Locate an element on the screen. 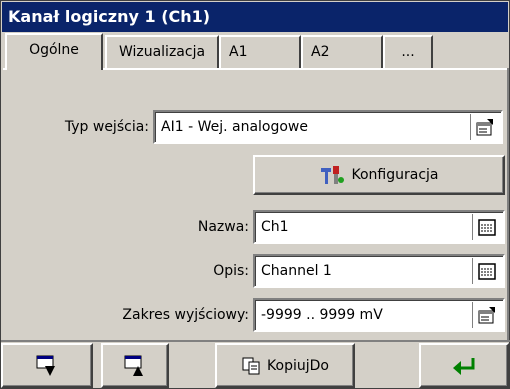  panel-border is located at coordinates (508, 204).